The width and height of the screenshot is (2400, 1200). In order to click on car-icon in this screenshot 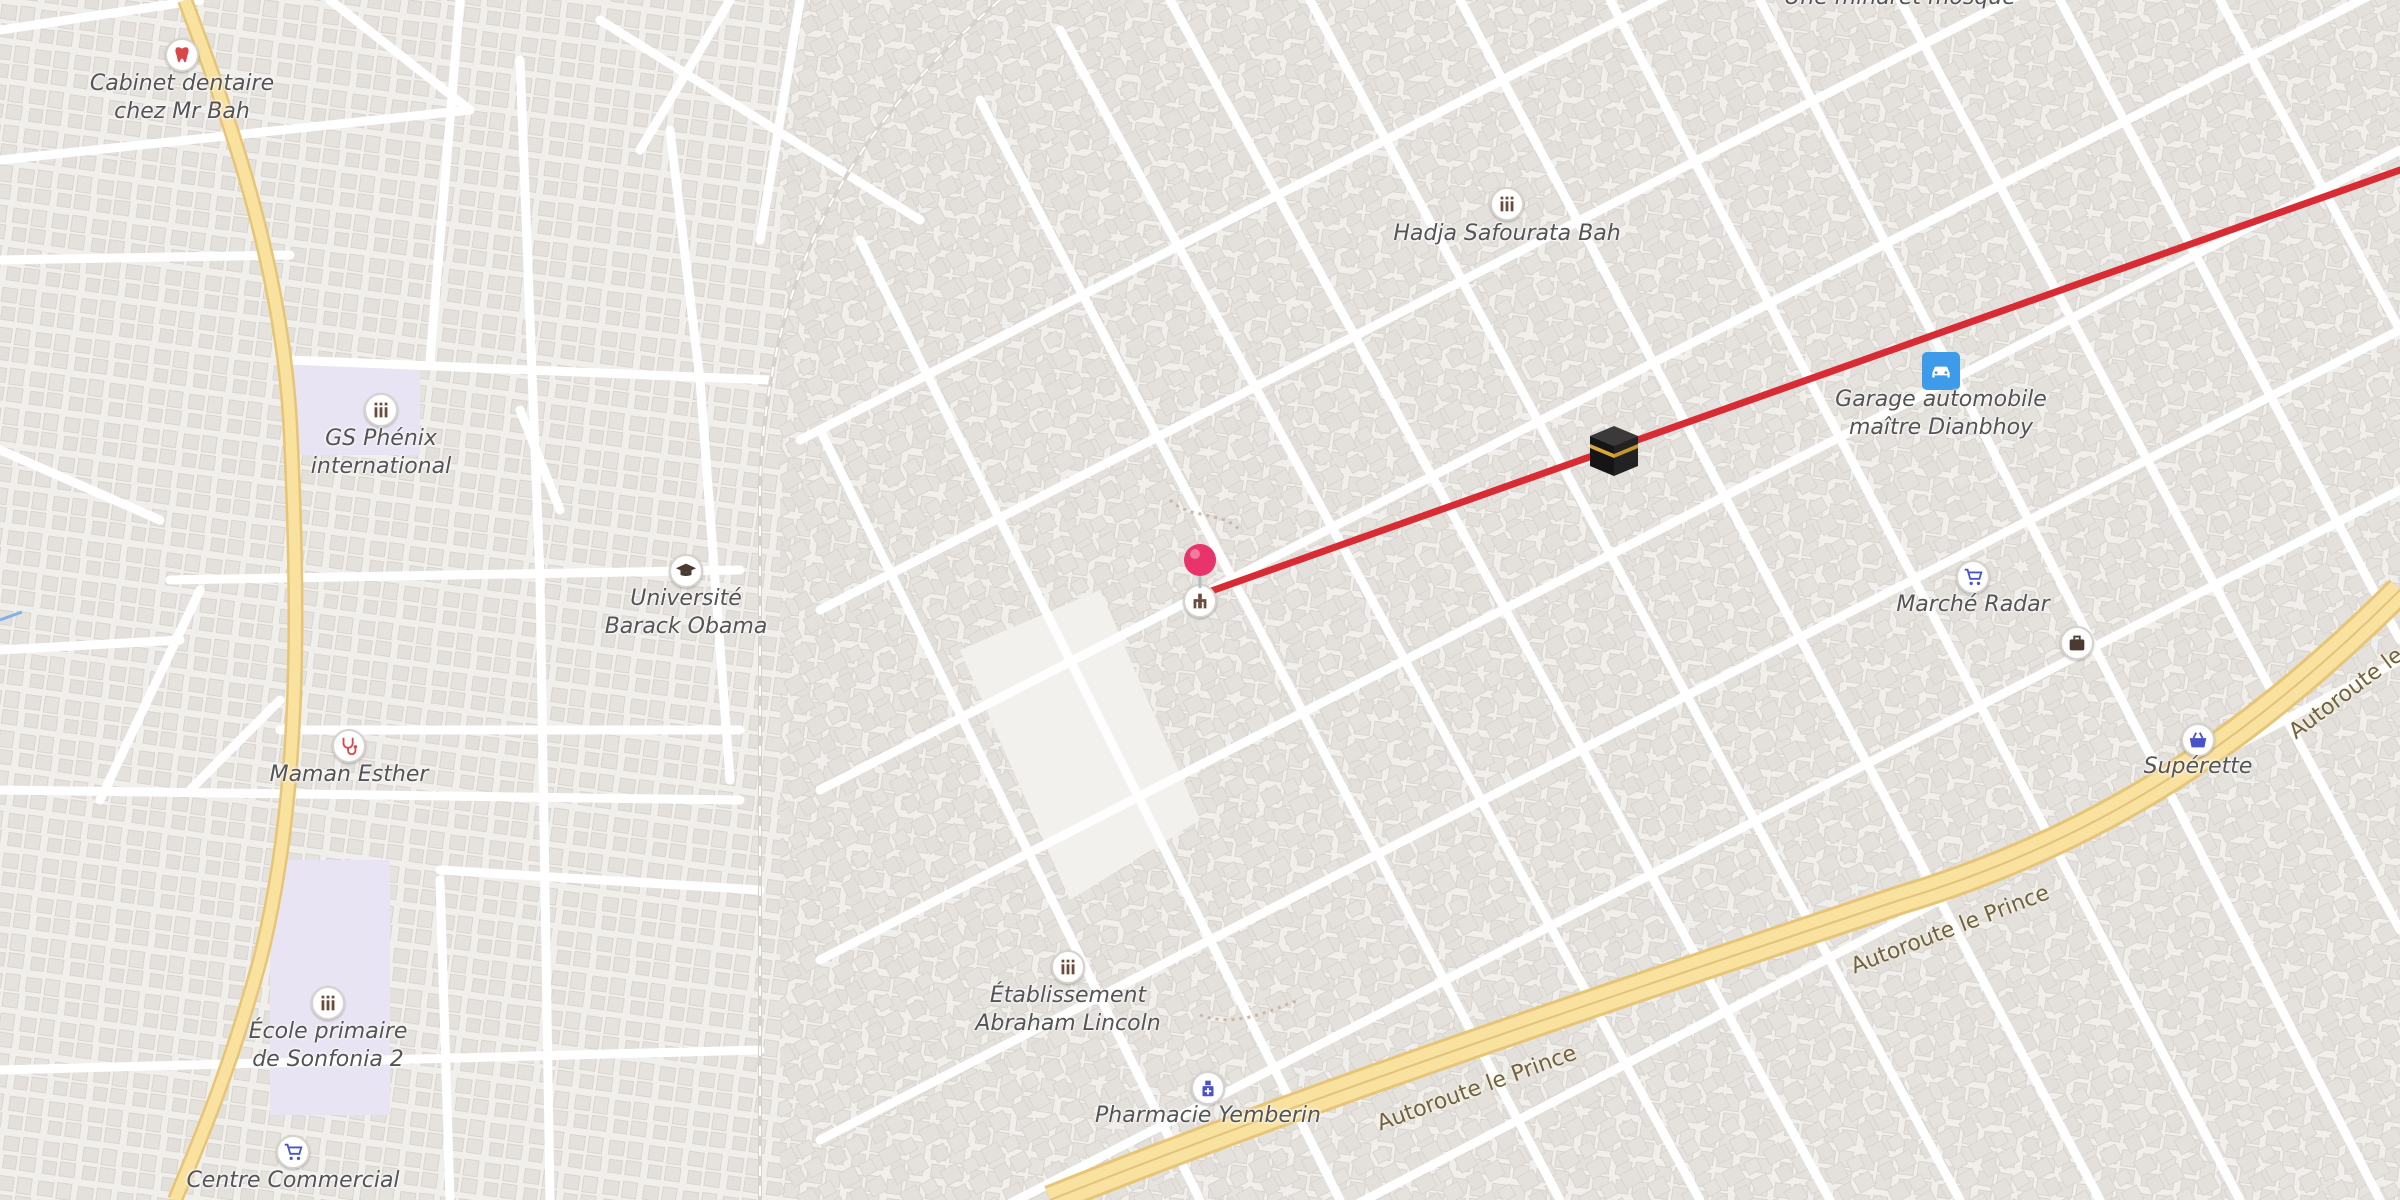, I will do `click(1941, 371)`.